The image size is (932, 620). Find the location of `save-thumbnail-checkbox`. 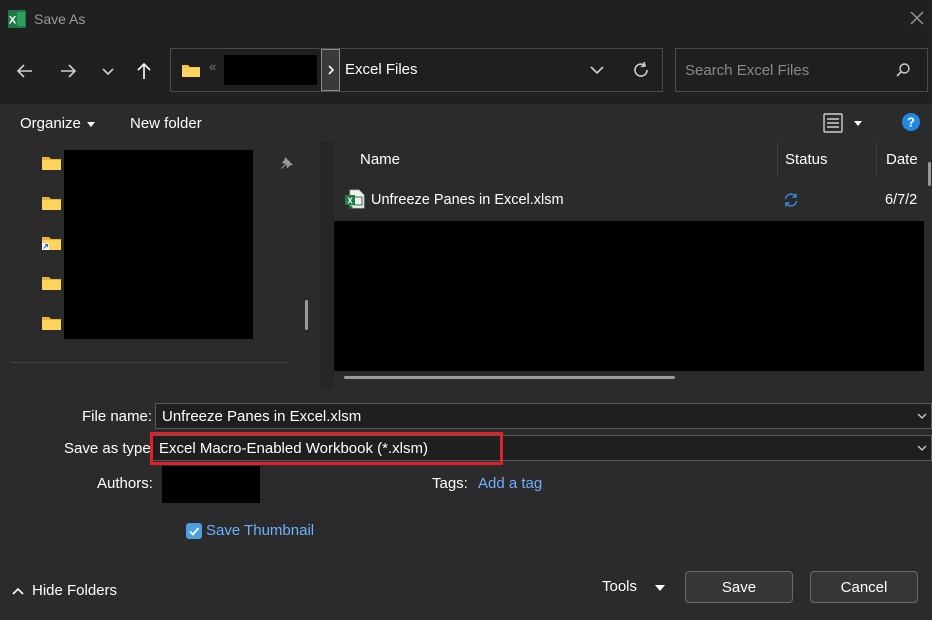

save-thumbnail-checkbox is located at coordinates (194, 531).